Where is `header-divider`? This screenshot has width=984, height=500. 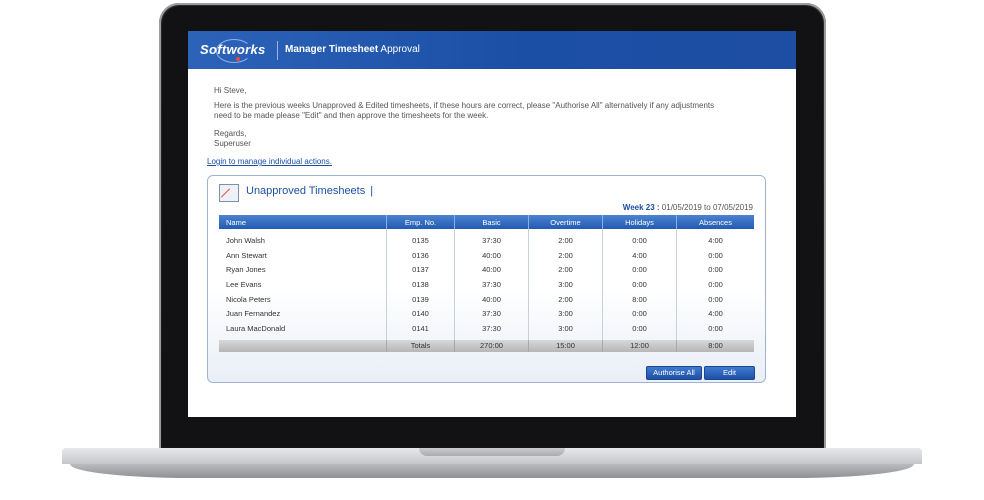 header-divider is located at coordinates (277, 50).